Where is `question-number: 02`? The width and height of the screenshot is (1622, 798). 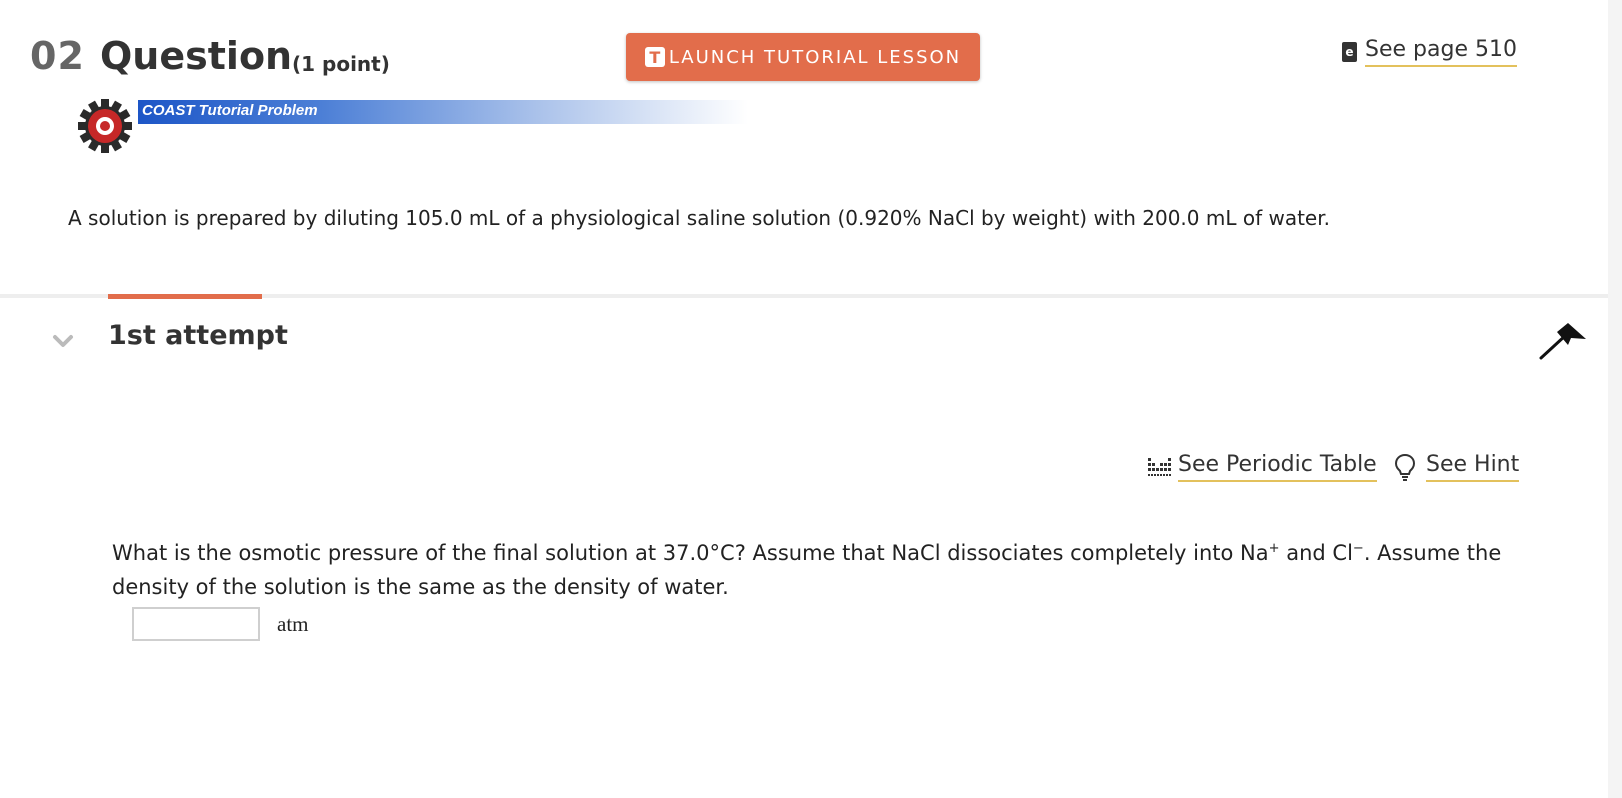 question-number: 02 is located at coordinates (57, 56).